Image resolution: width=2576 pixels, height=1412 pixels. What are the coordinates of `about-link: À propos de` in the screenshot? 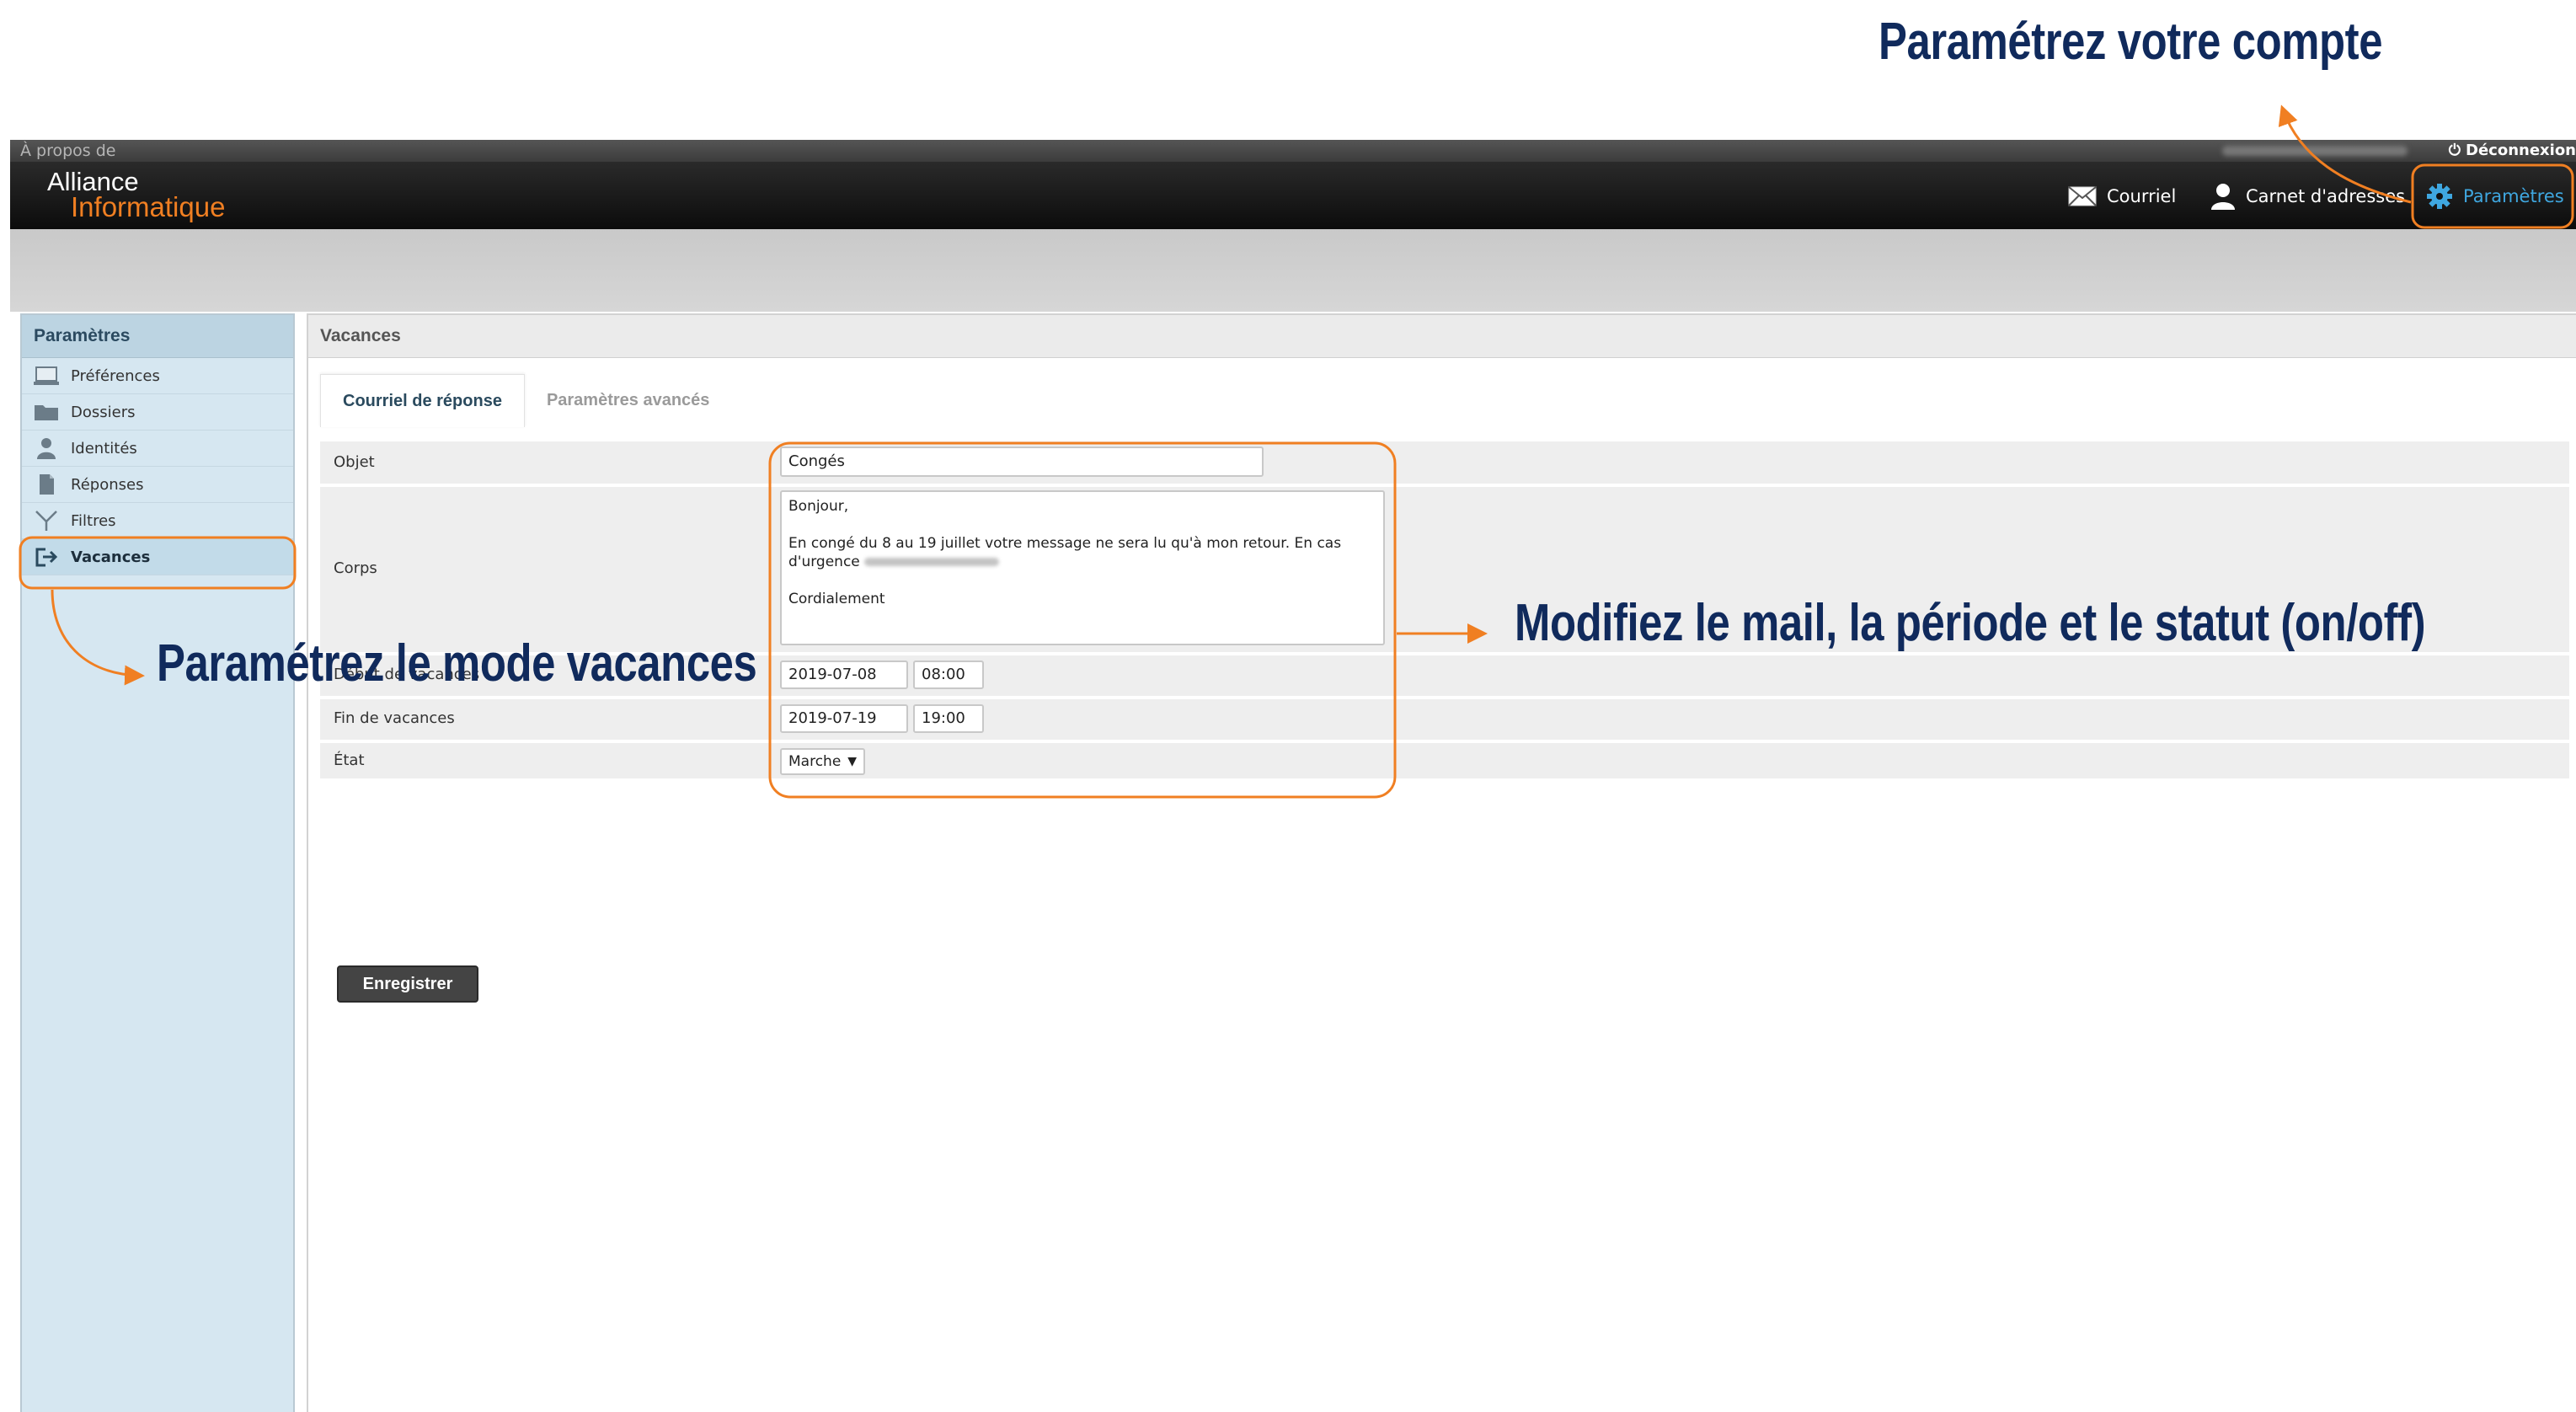 It's located at (68, 151).